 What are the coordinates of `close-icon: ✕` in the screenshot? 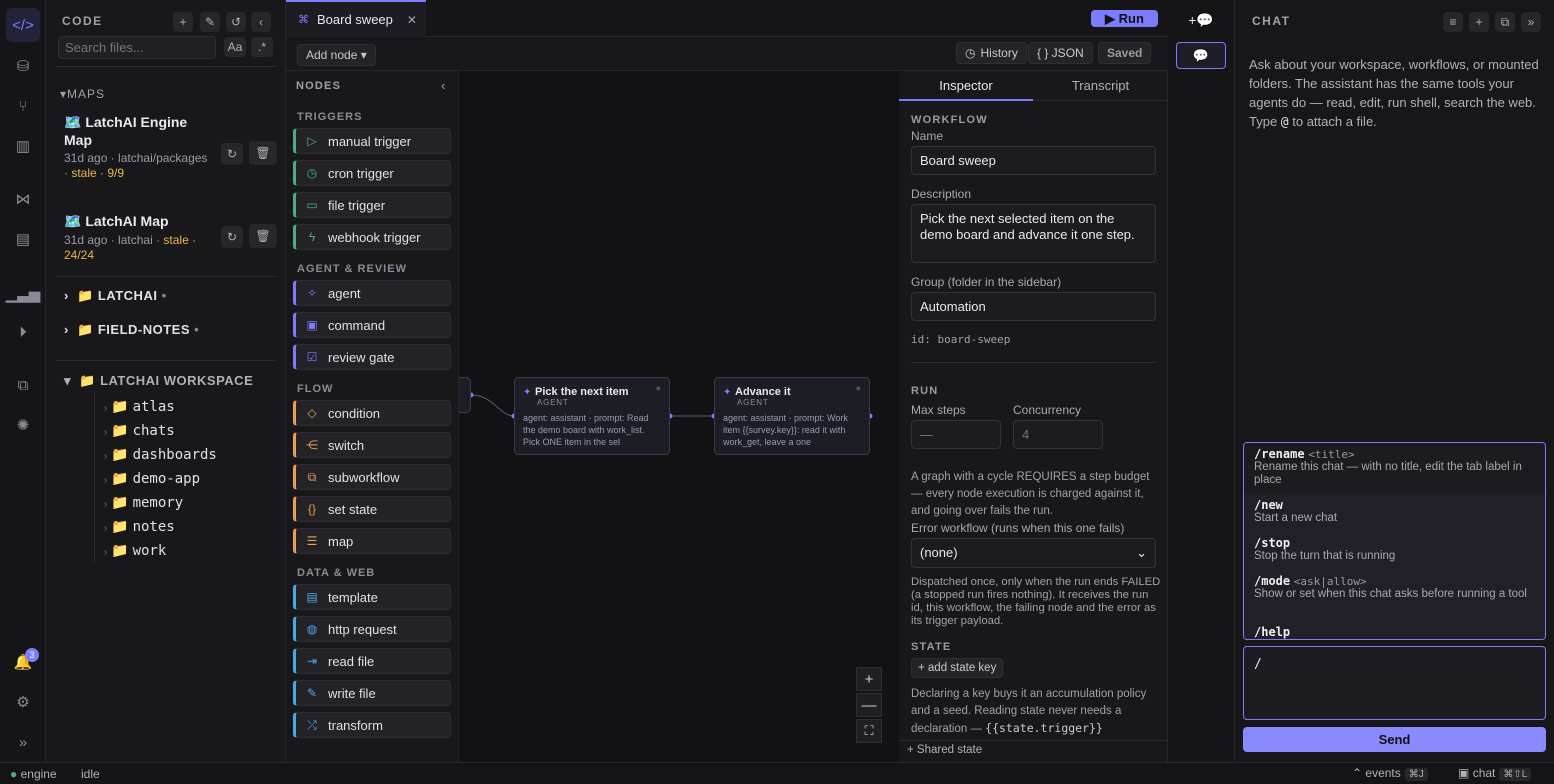 It's located at (412, 20).